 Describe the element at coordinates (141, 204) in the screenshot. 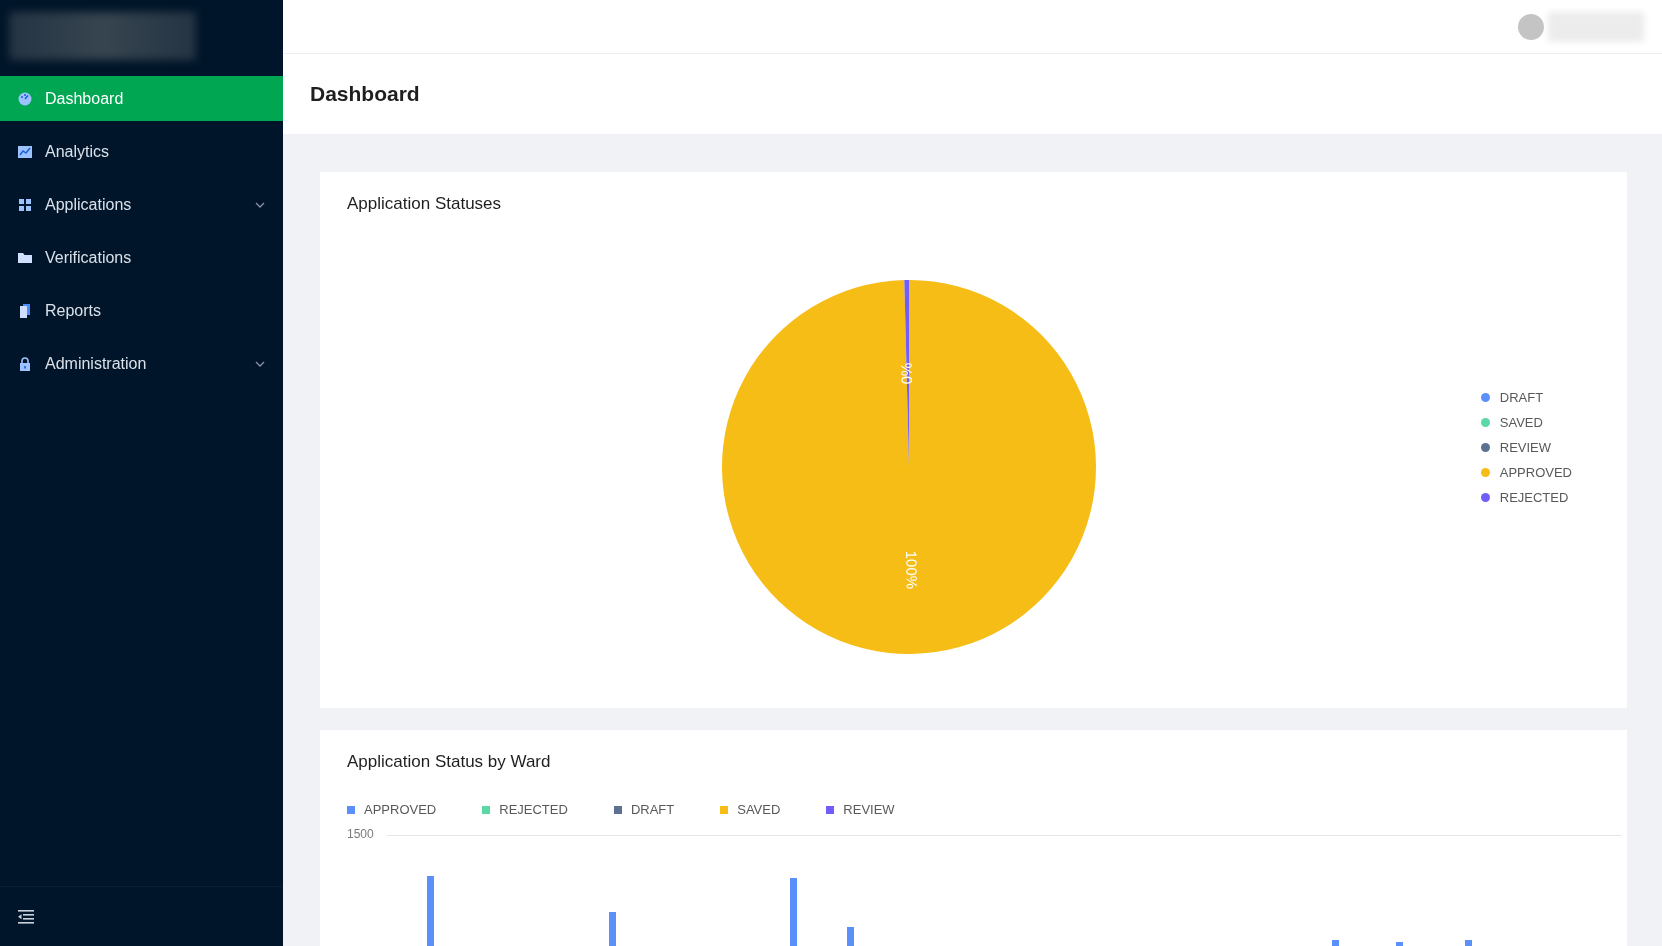

I see `sidebar-item: Applications` at that location.